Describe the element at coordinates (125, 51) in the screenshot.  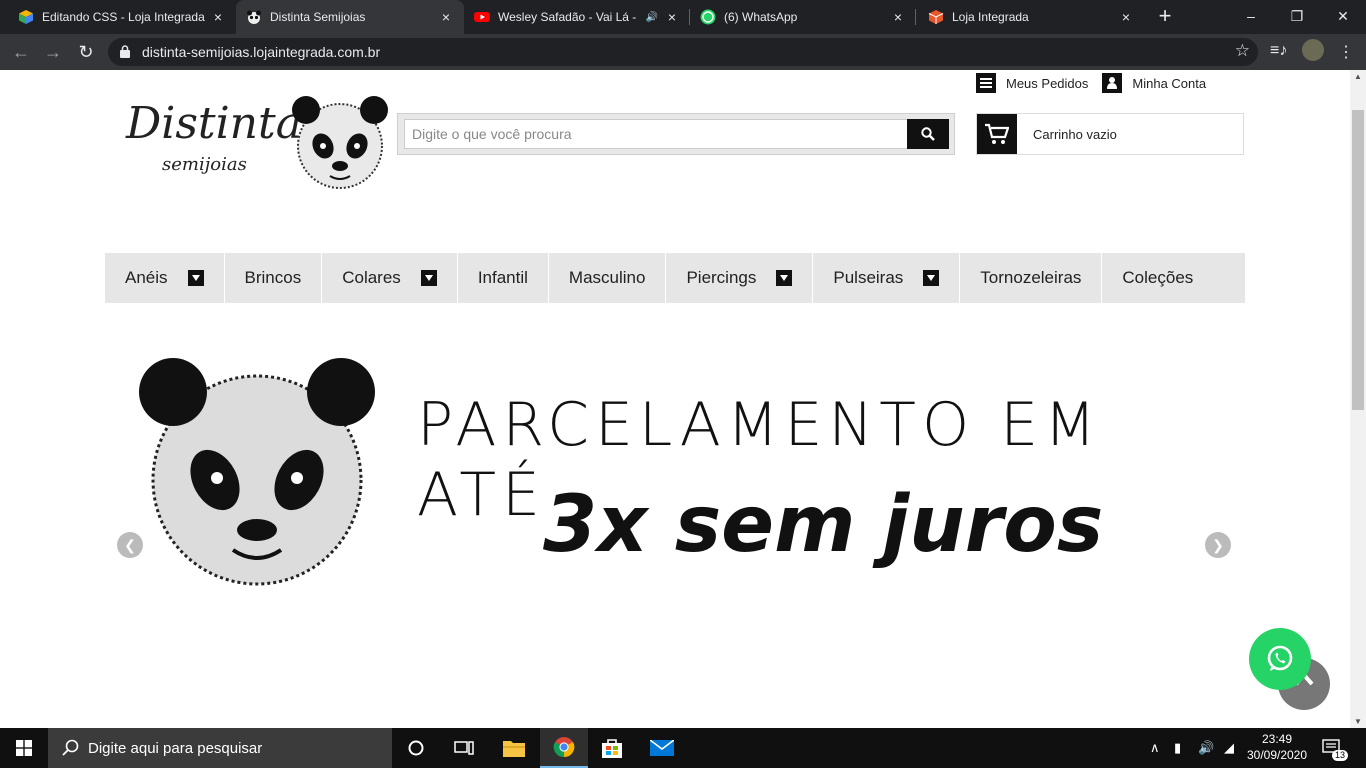
I see `lock-icon` at that location.